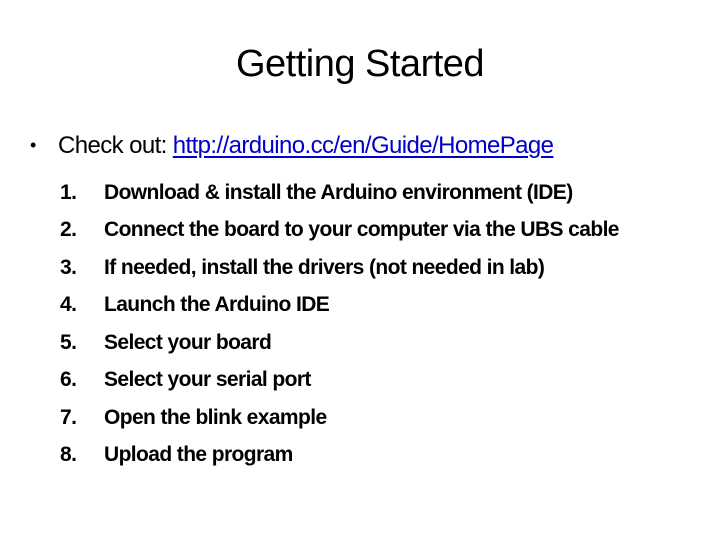 The image size is (720, 540). I want to click on step-number: 3., so click(68, 267).